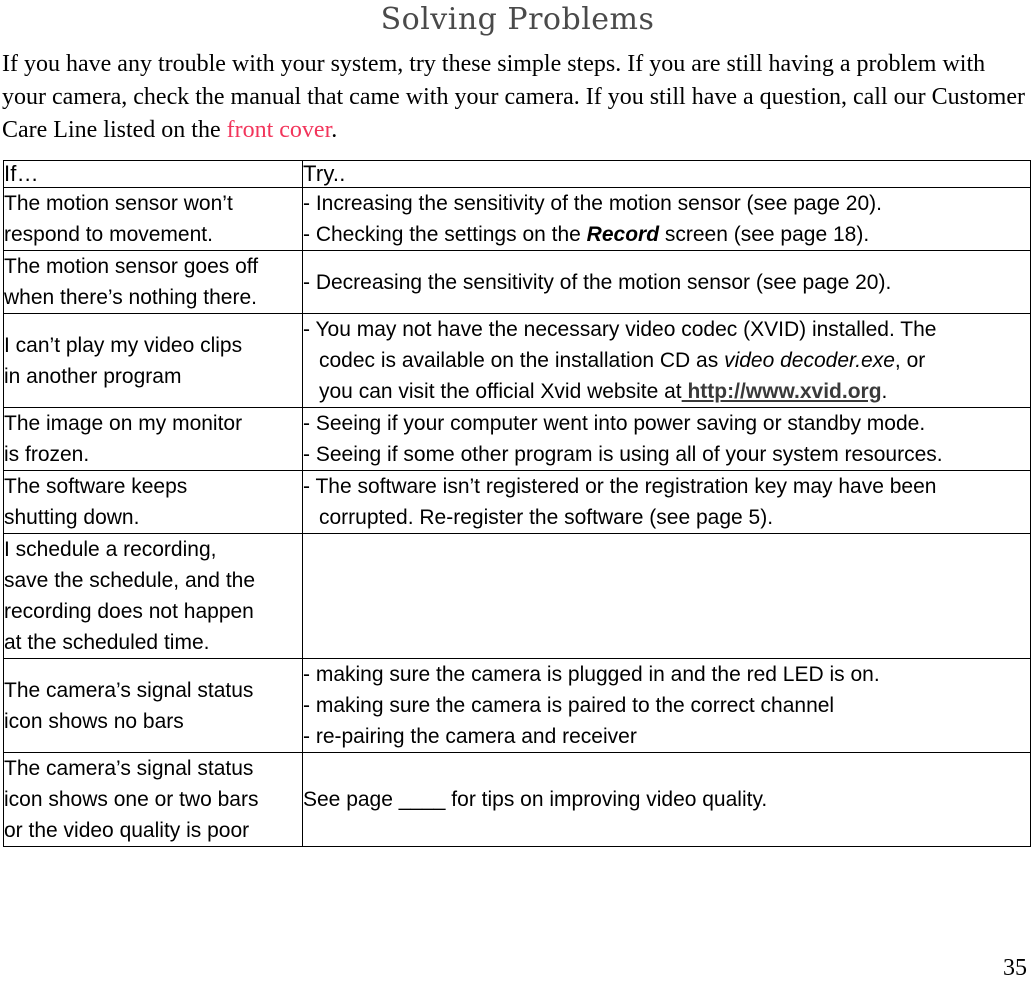 Image resolution: width=1035 pixels, height=988 pixels. What do you see at coordinates (47, 454) in the screenshot?
I see `problem-line: is frozen.` at bounding box center [47, 454].